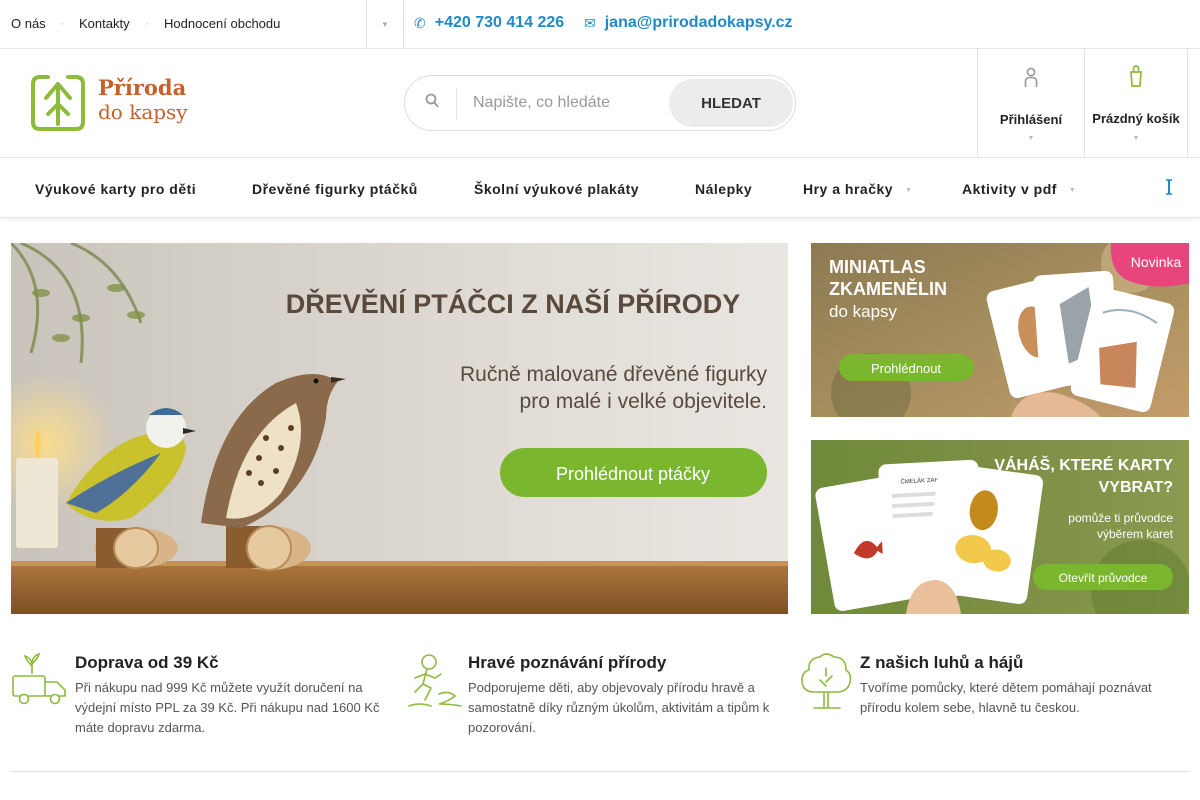 Image resolution: width=1200 pixels, height=800 pixels. Describe the element at coordinates (1009, 189) in the screenshot. I see `nav-item-label: Aktivity v pdf` at that location.